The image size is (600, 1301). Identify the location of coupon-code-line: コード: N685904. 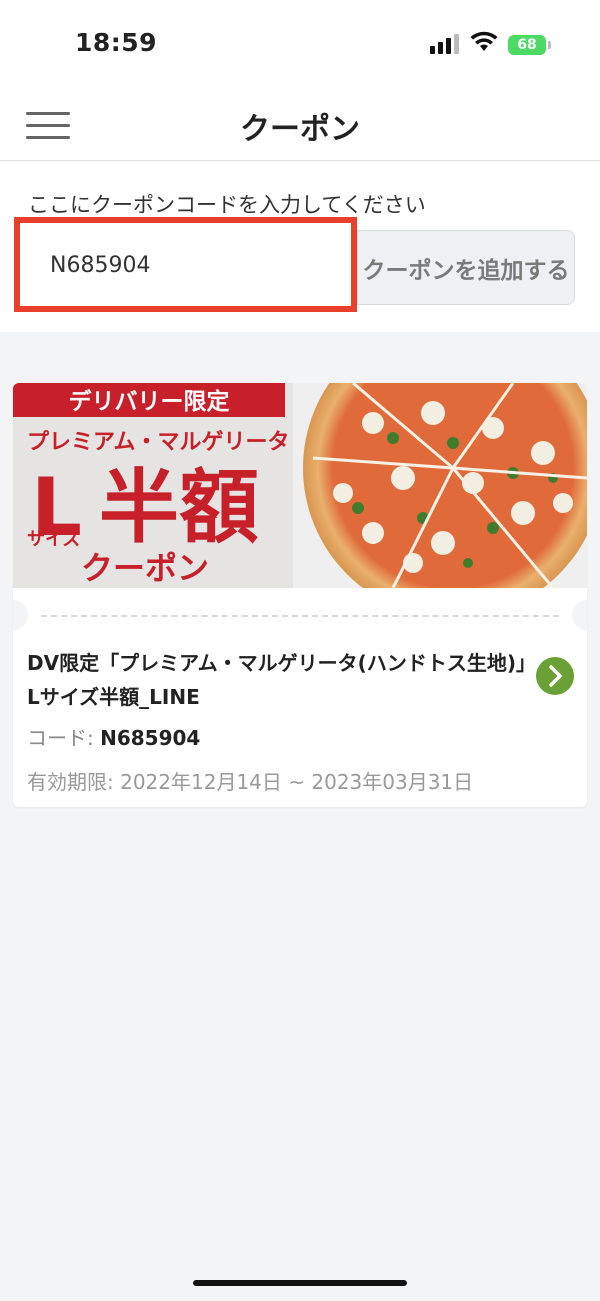
(113, 736).